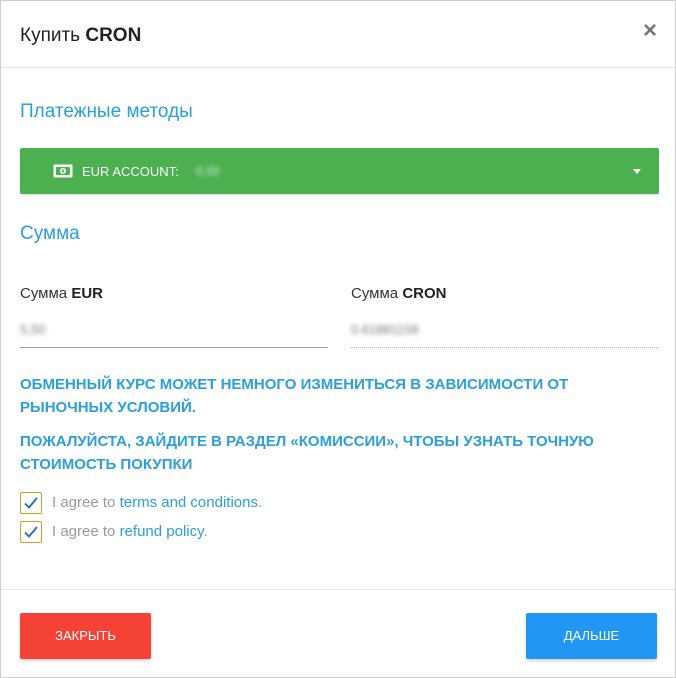 This screenshot has height=678, width=676. What do you see at coordinates (208, 171) in the screenshot?
I see `account-balance-blurred: 0,33` at bounding box center [208, 171].